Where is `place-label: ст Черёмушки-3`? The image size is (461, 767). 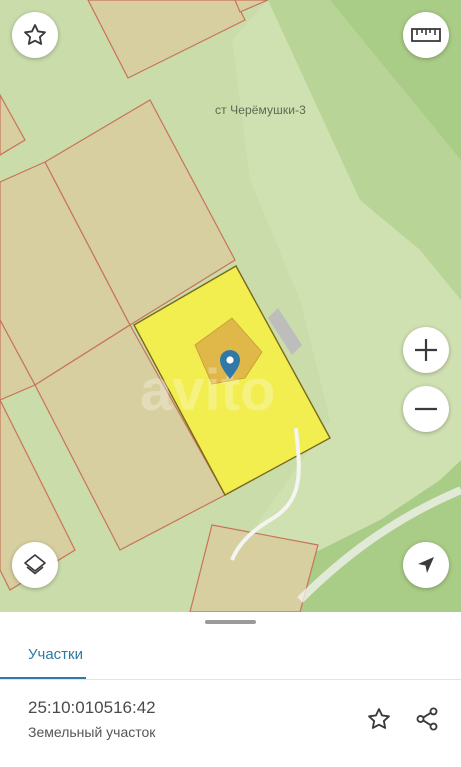
place-label: ст Черёмушки-3 is located at coordinates (260, 110).